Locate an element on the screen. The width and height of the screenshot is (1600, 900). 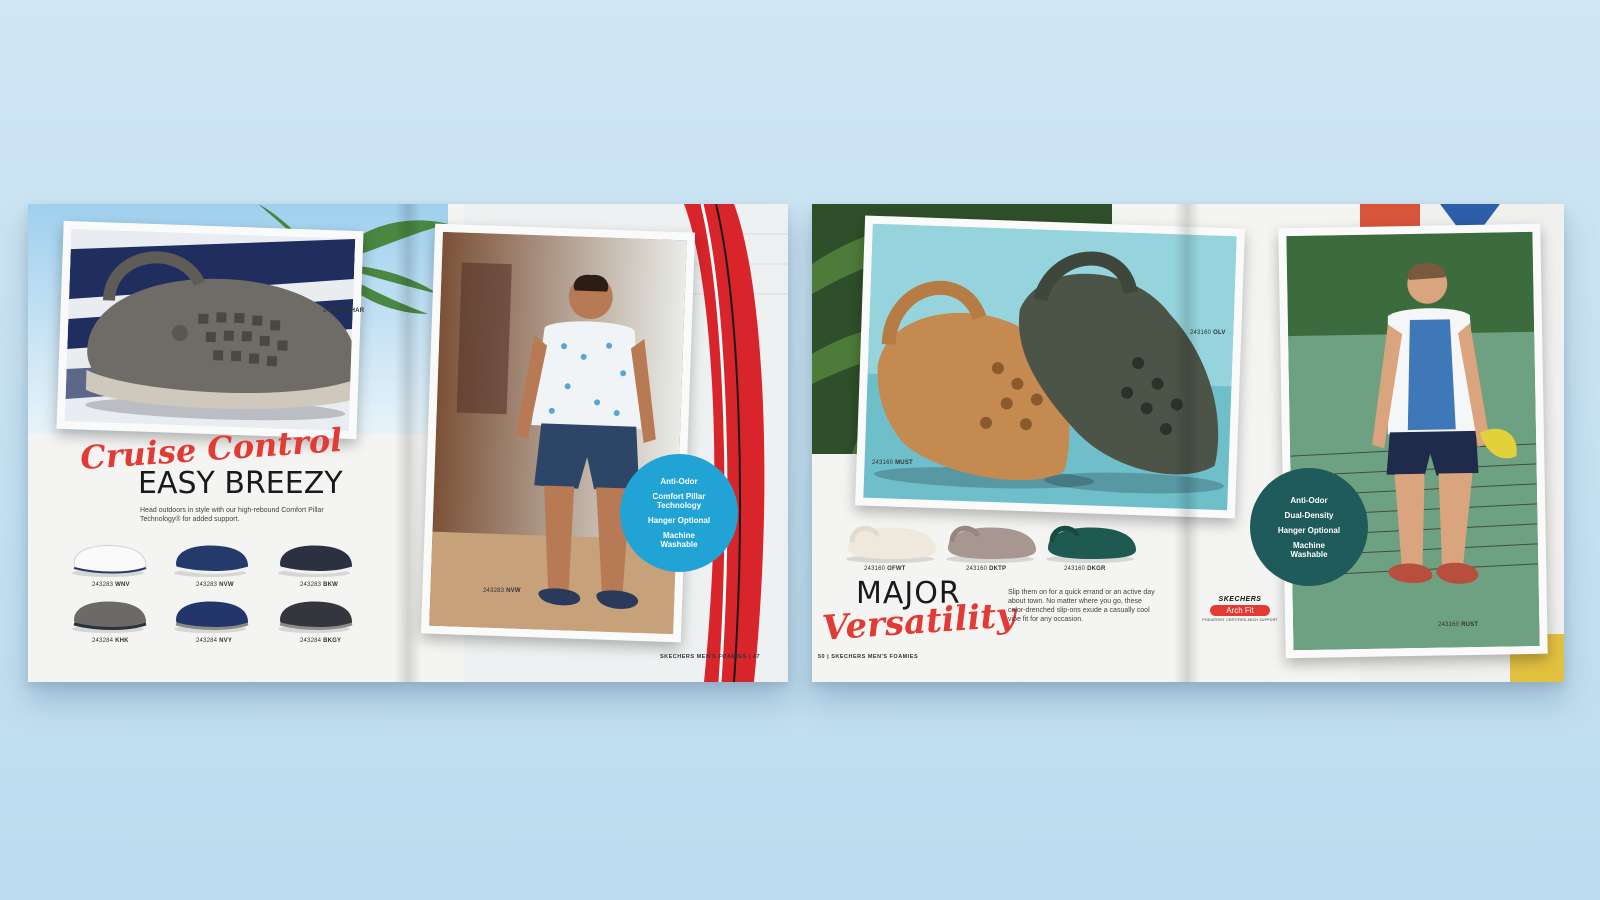
page-folio: SKECHERS MEN'S FOAMIES | 47 is located at coordinates (710, 657).